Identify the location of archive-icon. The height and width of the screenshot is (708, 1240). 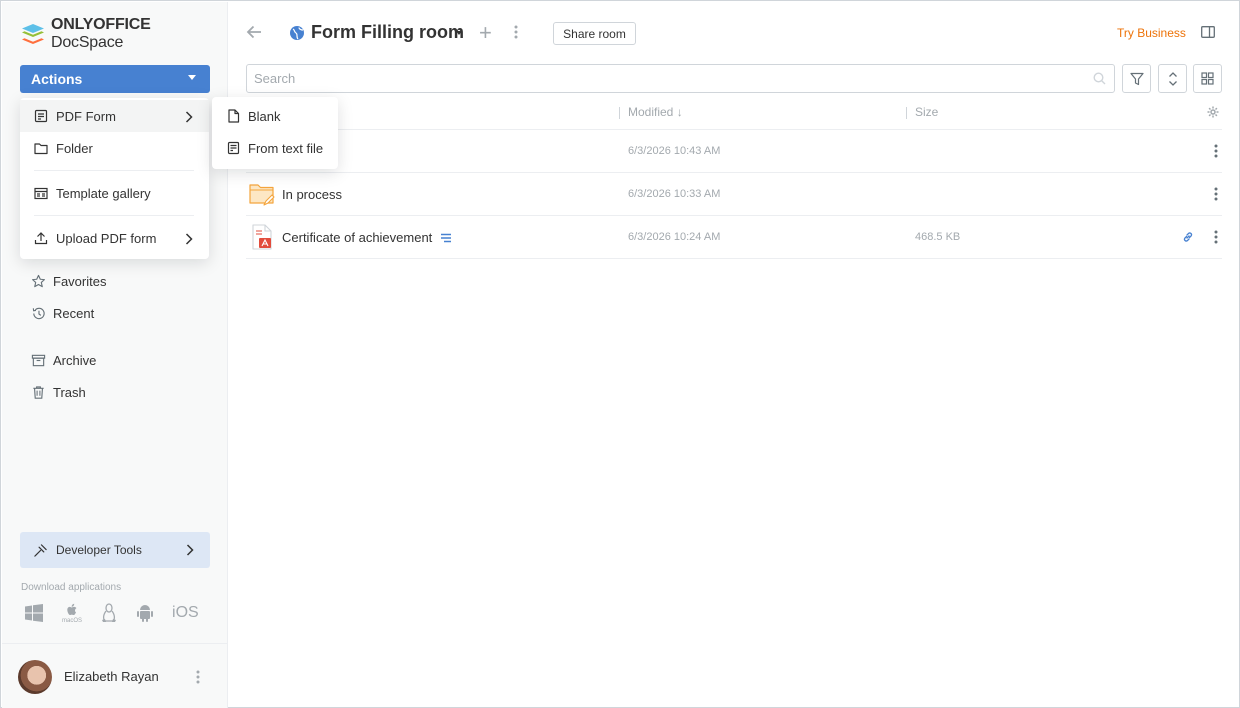
(38, 360).